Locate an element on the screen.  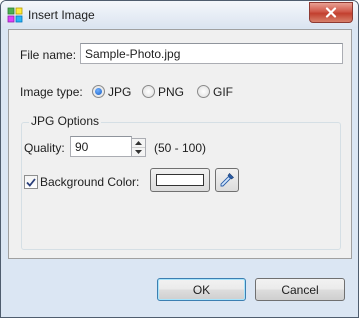
background-color-checkbox is located at coordinates (31, 182).